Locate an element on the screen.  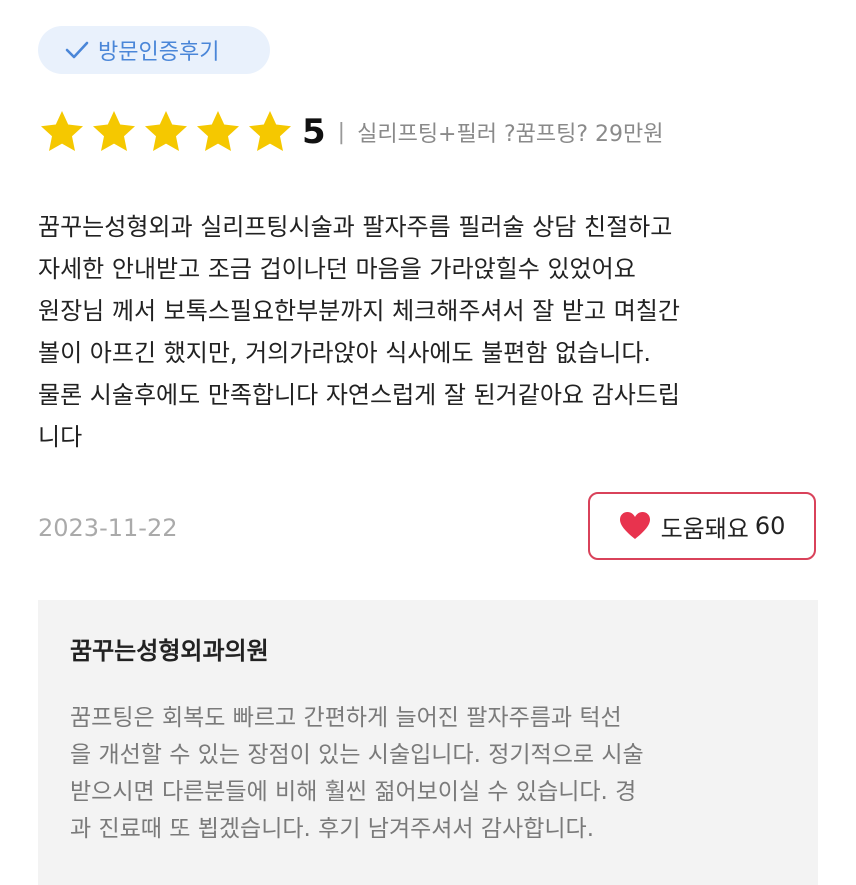
badge-label: 방문인증후기 is located at coordinates (159, 52).